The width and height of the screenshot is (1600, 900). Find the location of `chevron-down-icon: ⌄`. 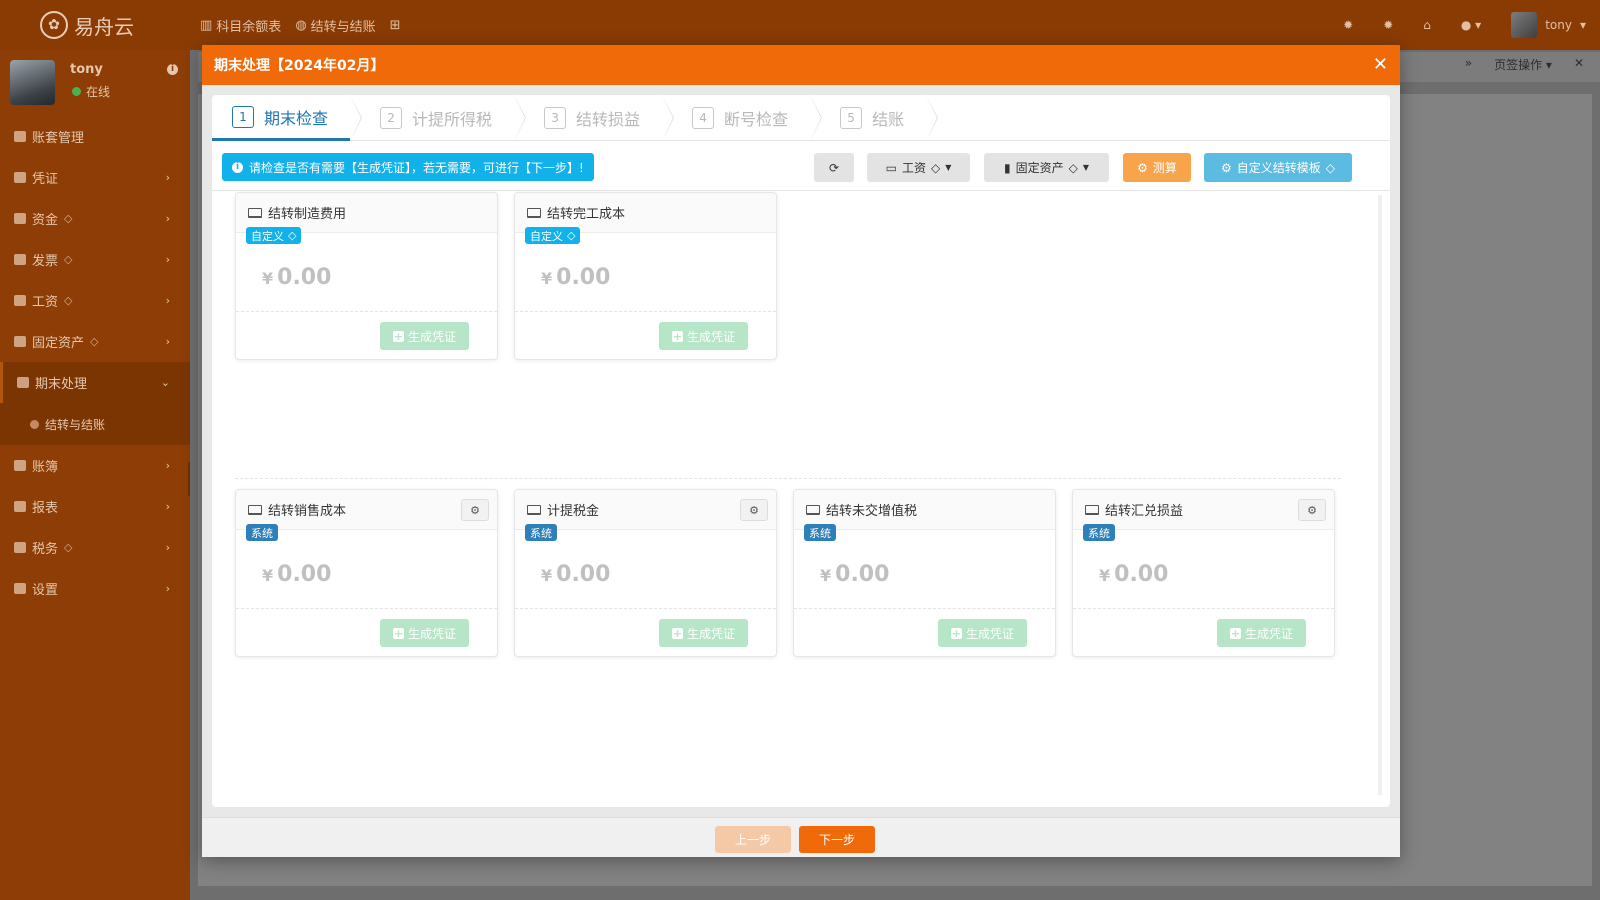

chevron-down-icon: ⌄ is located at coordinates (165, 382).